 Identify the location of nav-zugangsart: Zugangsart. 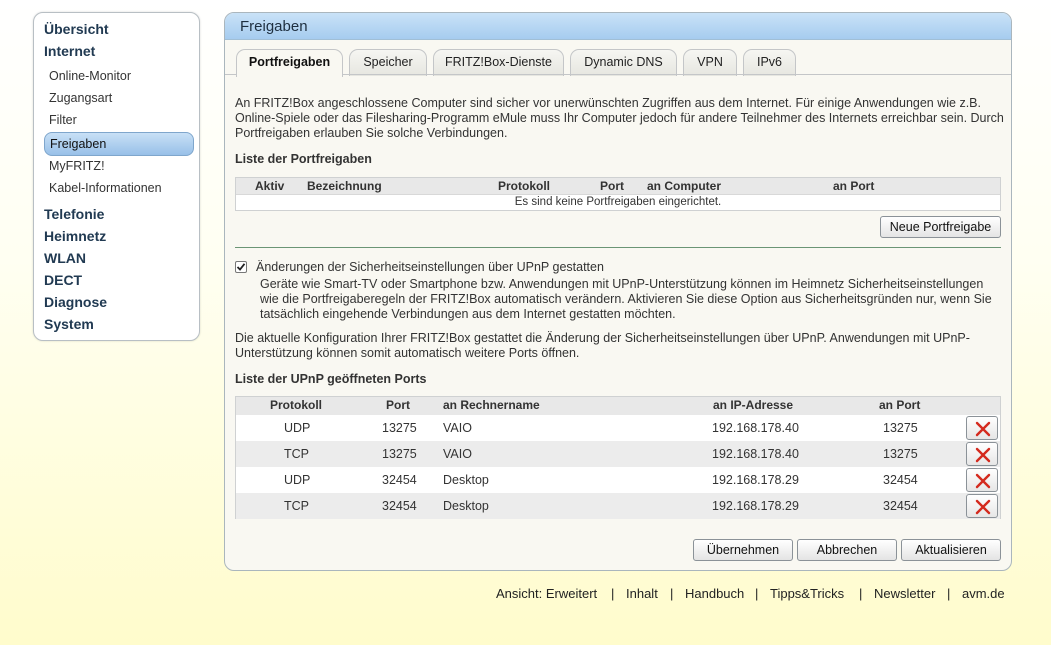
(80, 98).